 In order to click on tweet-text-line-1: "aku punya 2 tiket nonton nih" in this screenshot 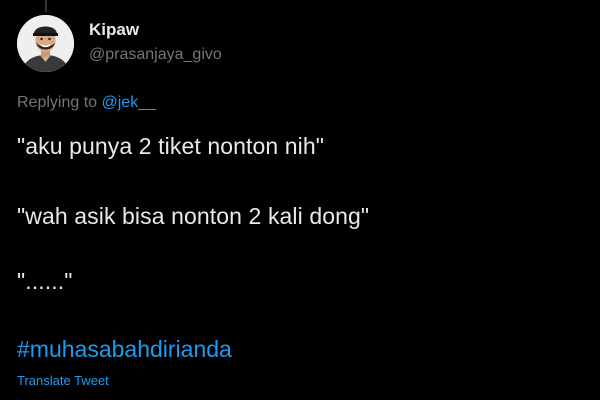, I will do `click(171, 146)`.